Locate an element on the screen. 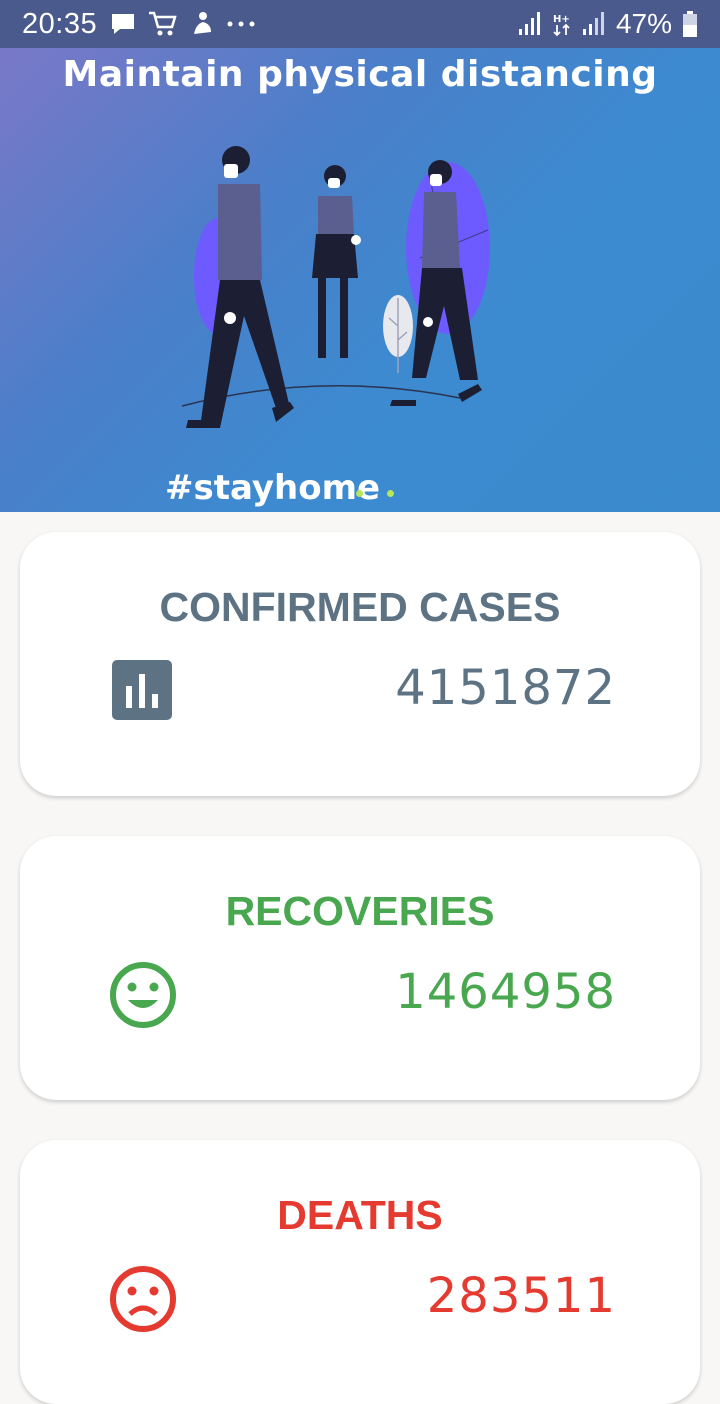  confirmed-cases-title: CONFIRMED CASES is located at coordinates (360, 607).